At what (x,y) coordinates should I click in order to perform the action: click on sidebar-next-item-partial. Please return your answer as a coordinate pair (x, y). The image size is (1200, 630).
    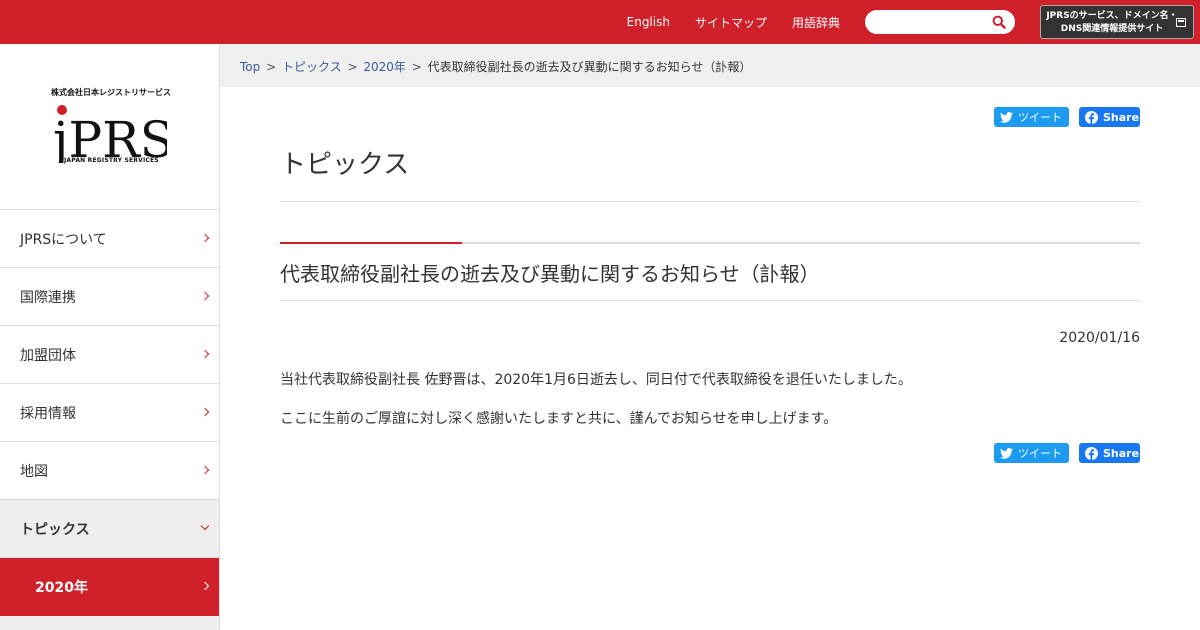
    Looking at the image, I should click on (109, 623).